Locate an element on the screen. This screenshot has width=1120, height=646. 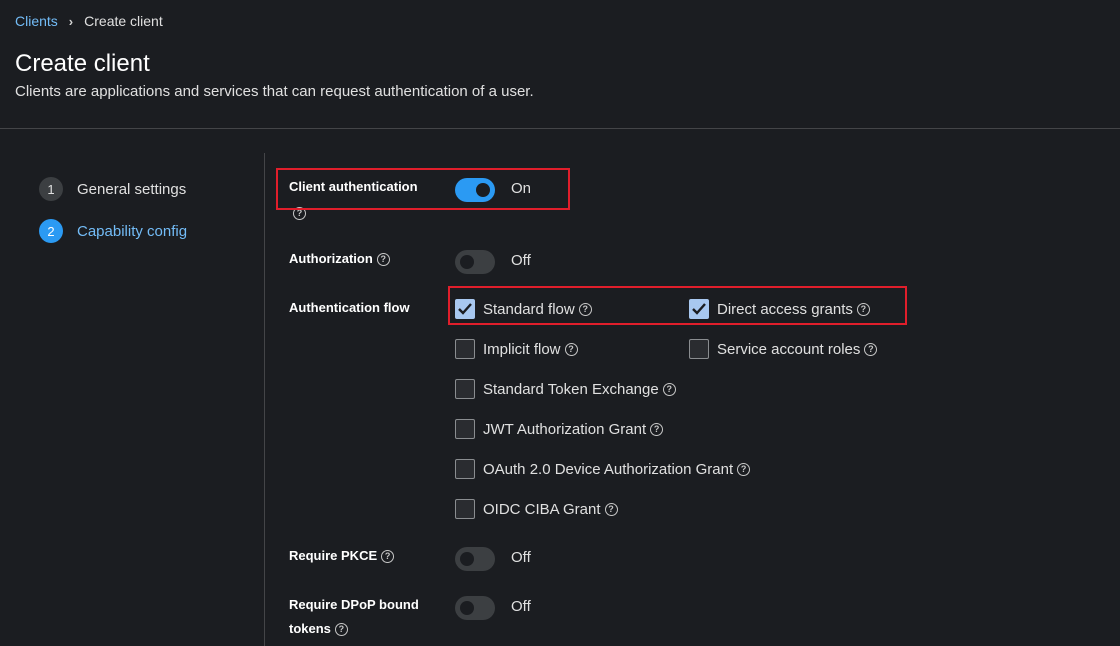
checkbox-label: OIDC CIBA Grant is located at coordinates (542, 509).